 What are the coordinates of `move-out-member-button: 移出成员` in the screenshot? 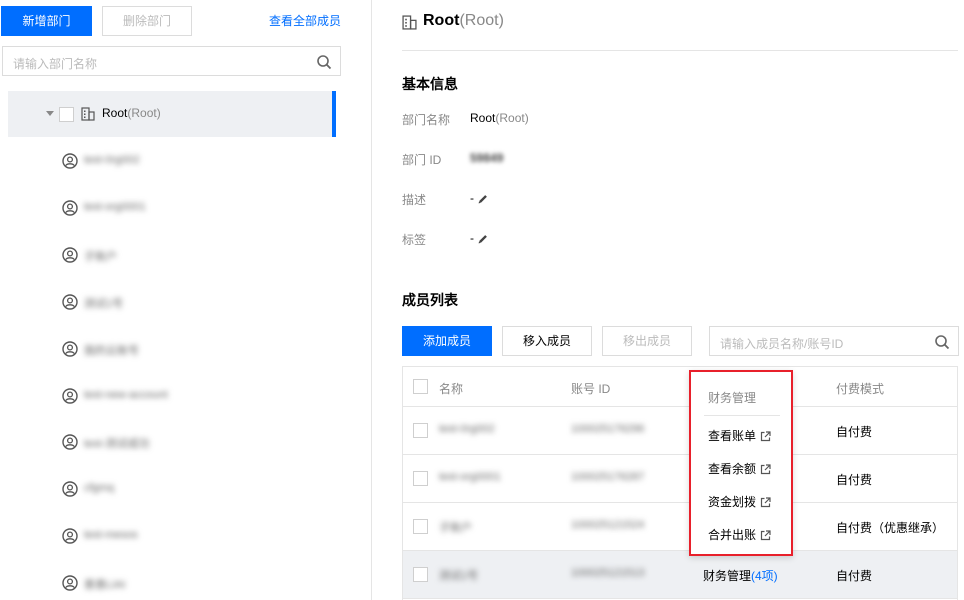 It's located at (647, 341).